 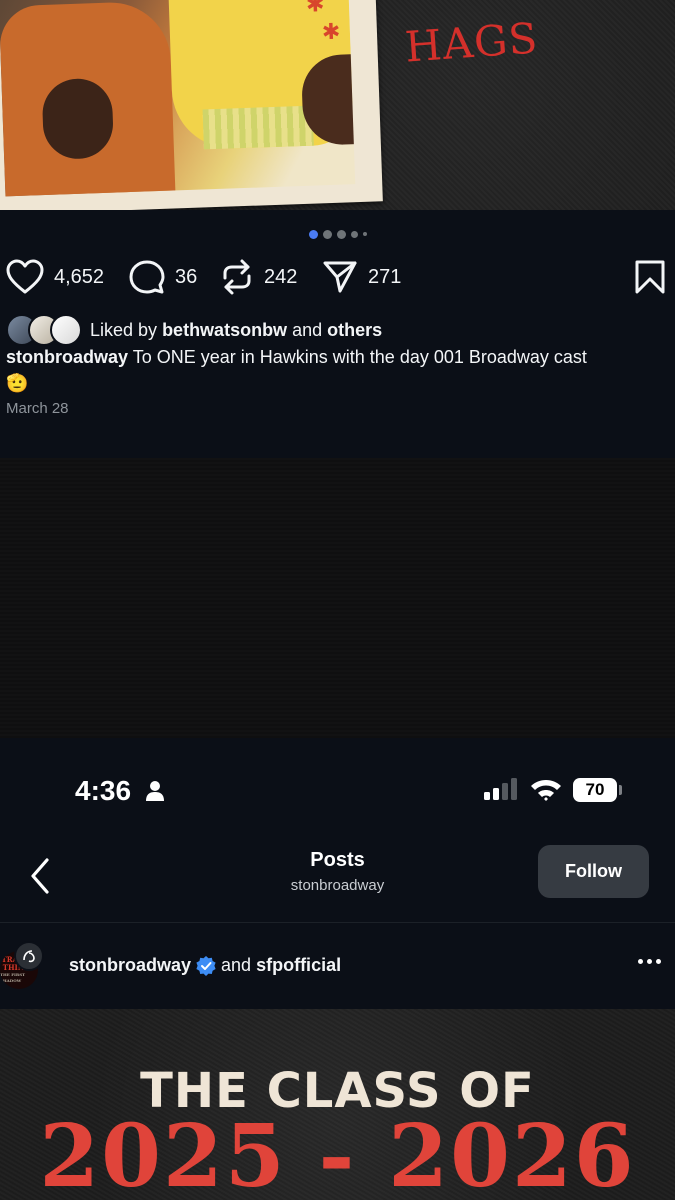 What do you see at coordinates (546, 790) in the screenshot?
I see `wifi-icon` at bounding box center [546, 790].